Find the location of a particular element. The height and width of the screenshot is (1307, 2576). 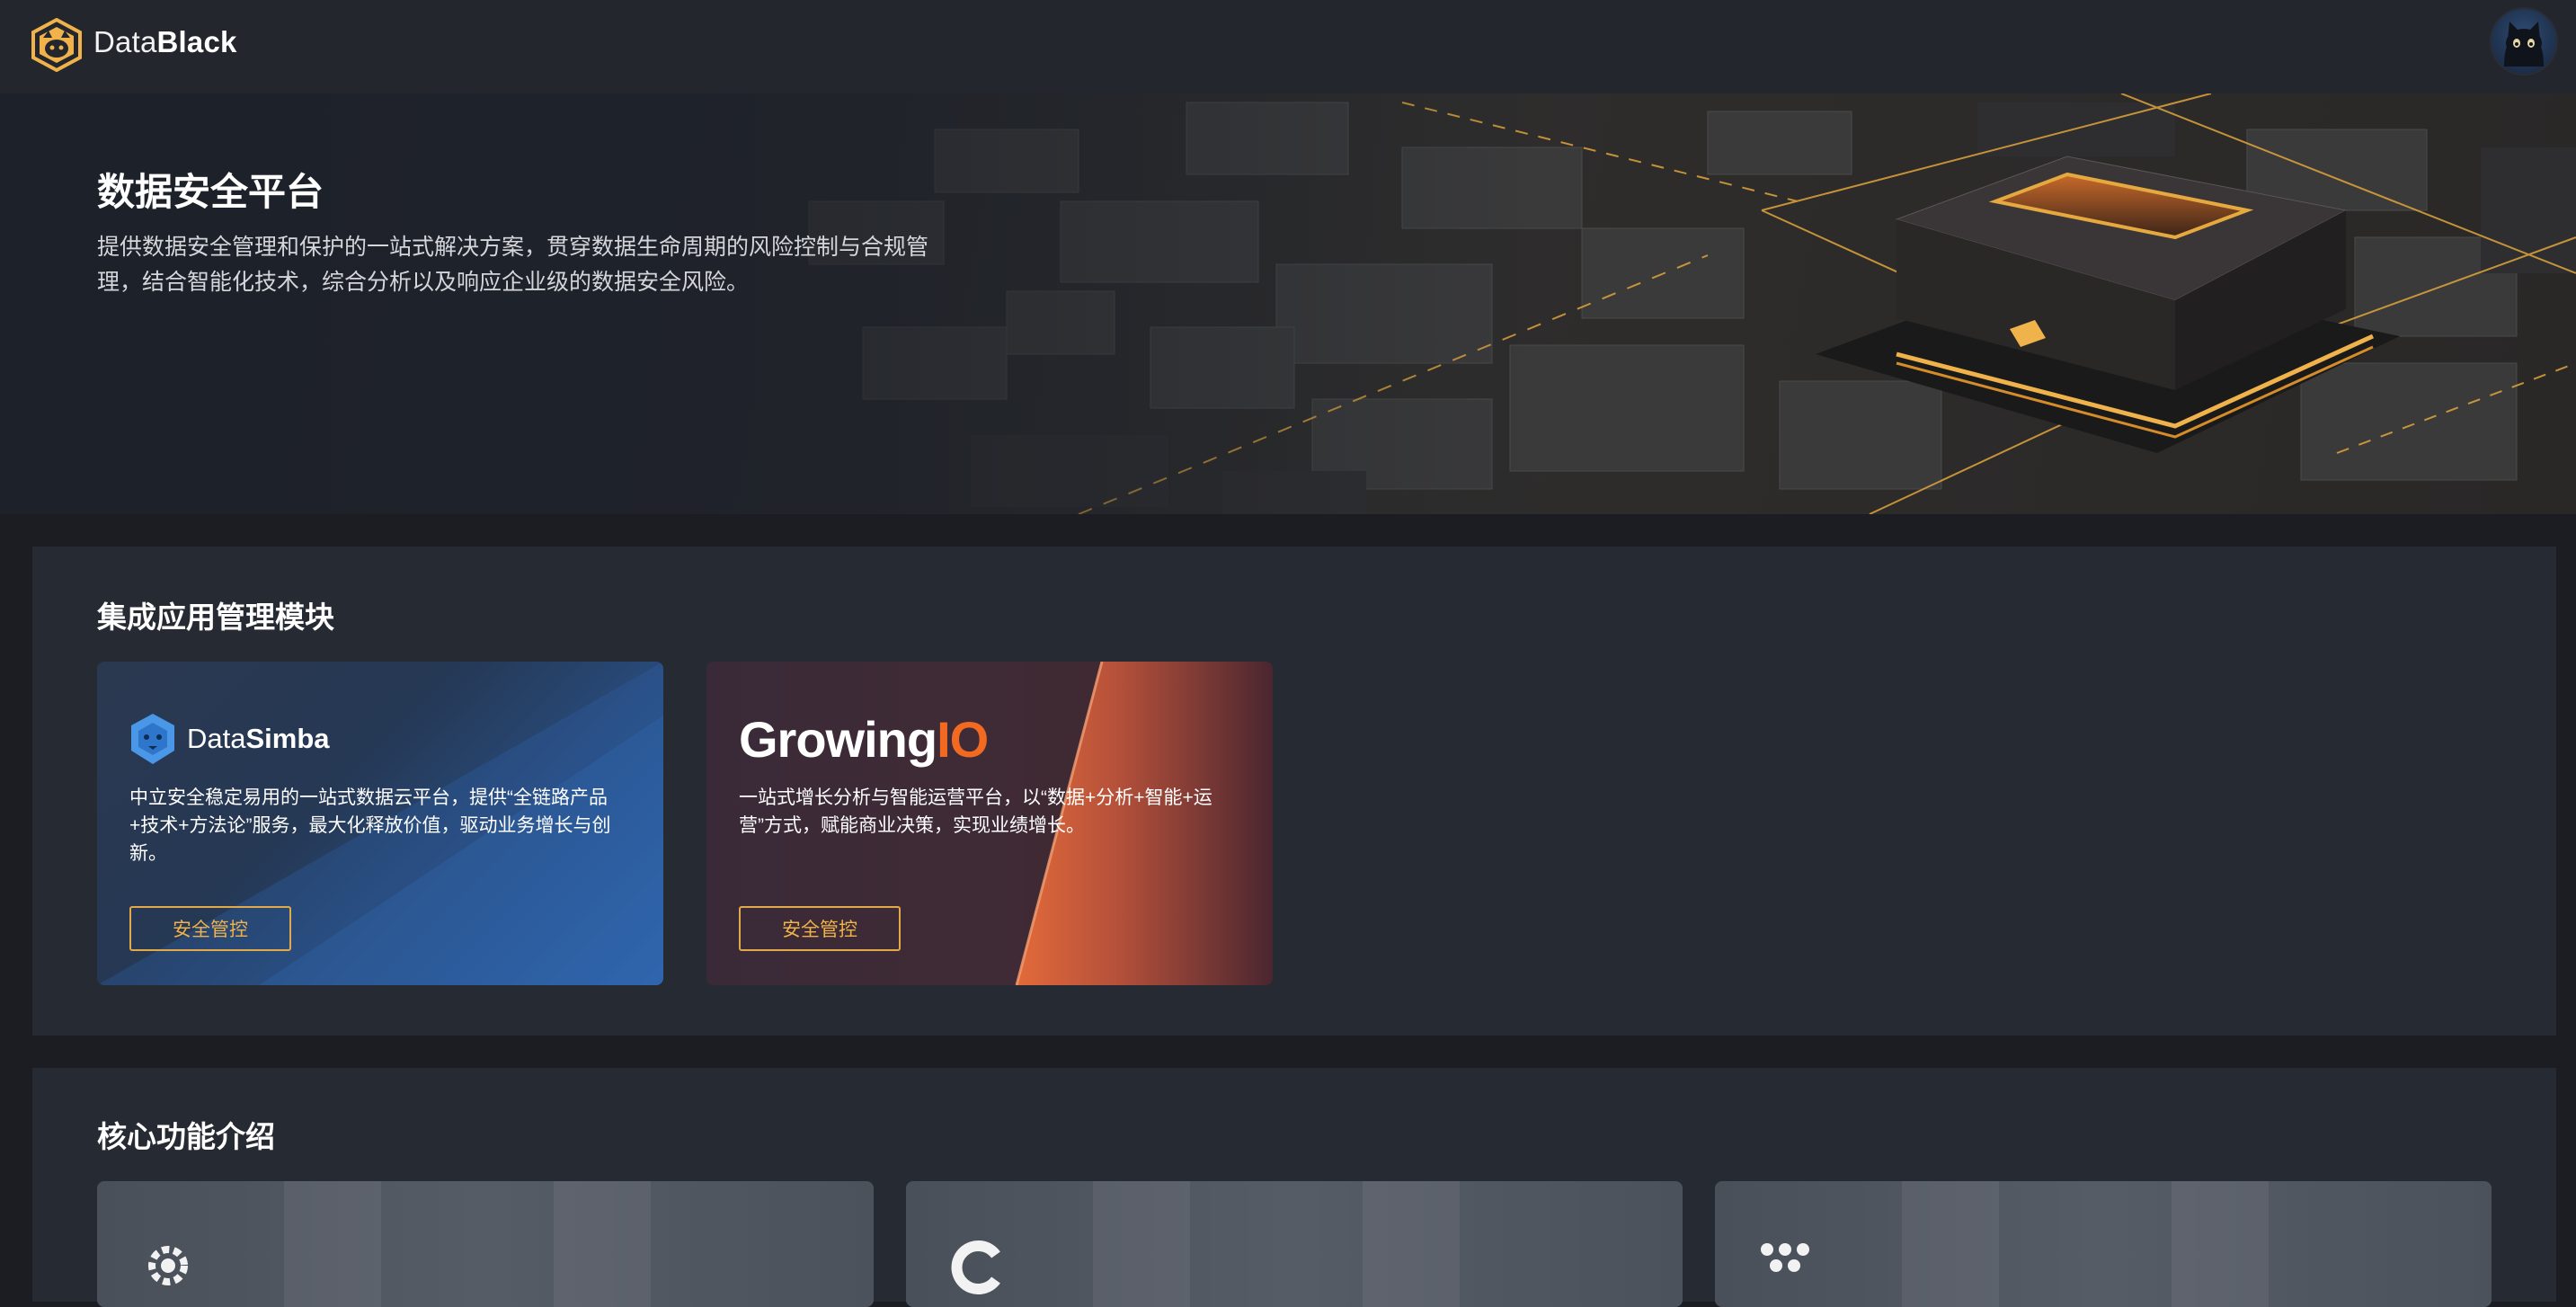

hero-title: 数据安全平台 is located at coordinates (210, 192).